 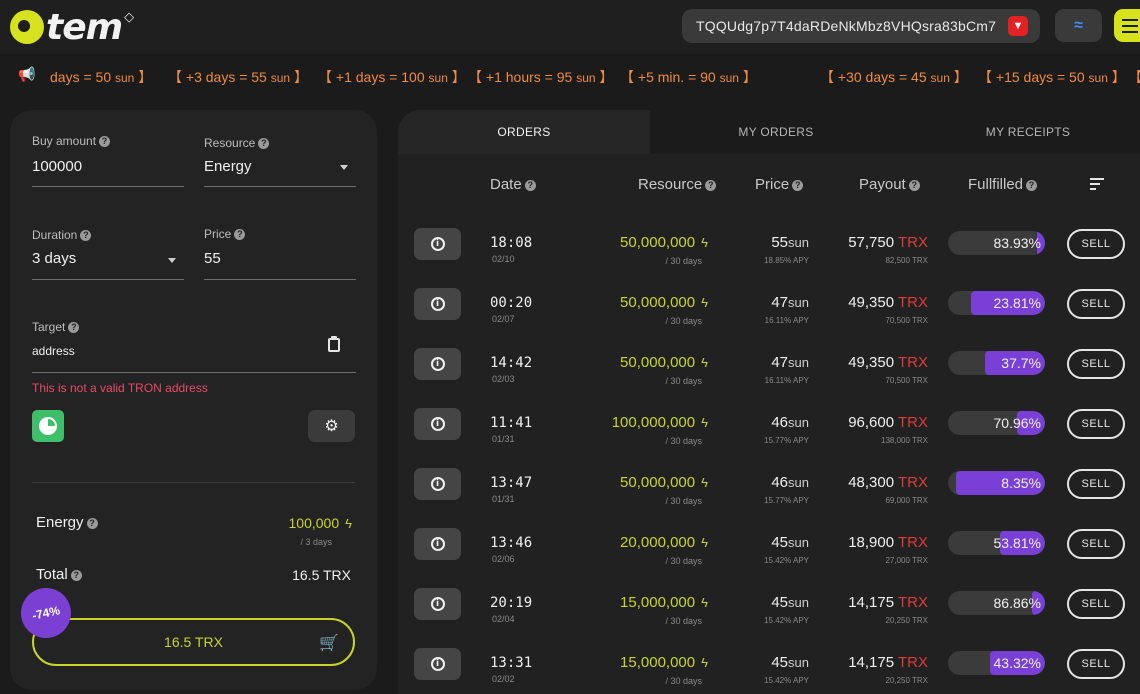 I want to click on menu-button, so click(x=1127, y=25).